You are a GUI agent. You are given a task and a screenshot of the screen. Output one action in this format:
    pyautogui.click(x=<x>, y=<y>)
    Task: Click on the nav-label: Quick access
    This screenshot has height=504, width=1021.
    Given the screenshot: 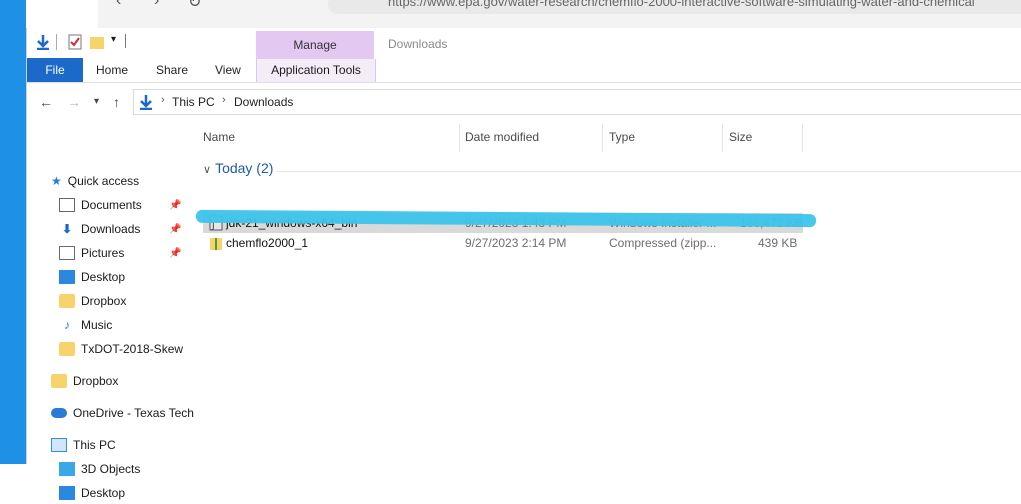 What is the action you would take?
    pyautogui.click(x=103, y=181)
    